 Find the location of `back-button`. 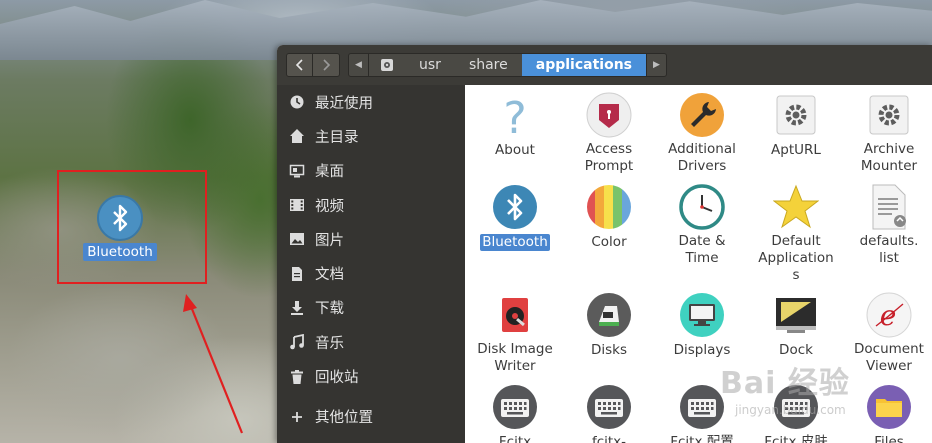

back-button is located at coordinates (299, 65).